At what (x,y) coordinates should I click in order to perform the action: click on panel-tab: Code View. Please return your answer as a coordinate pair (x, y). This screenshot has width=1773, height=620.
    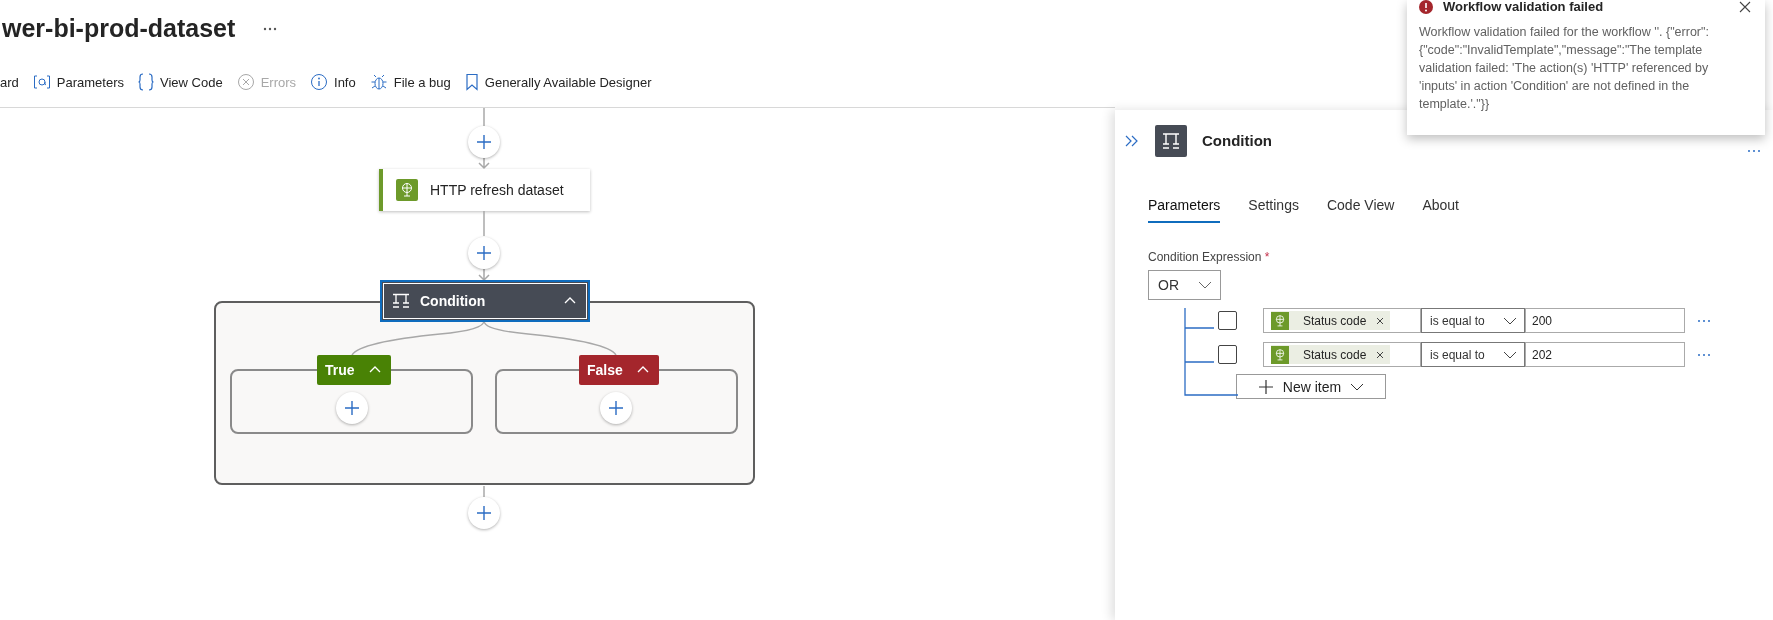
    Looking at the image, I should click on (1360, 210).